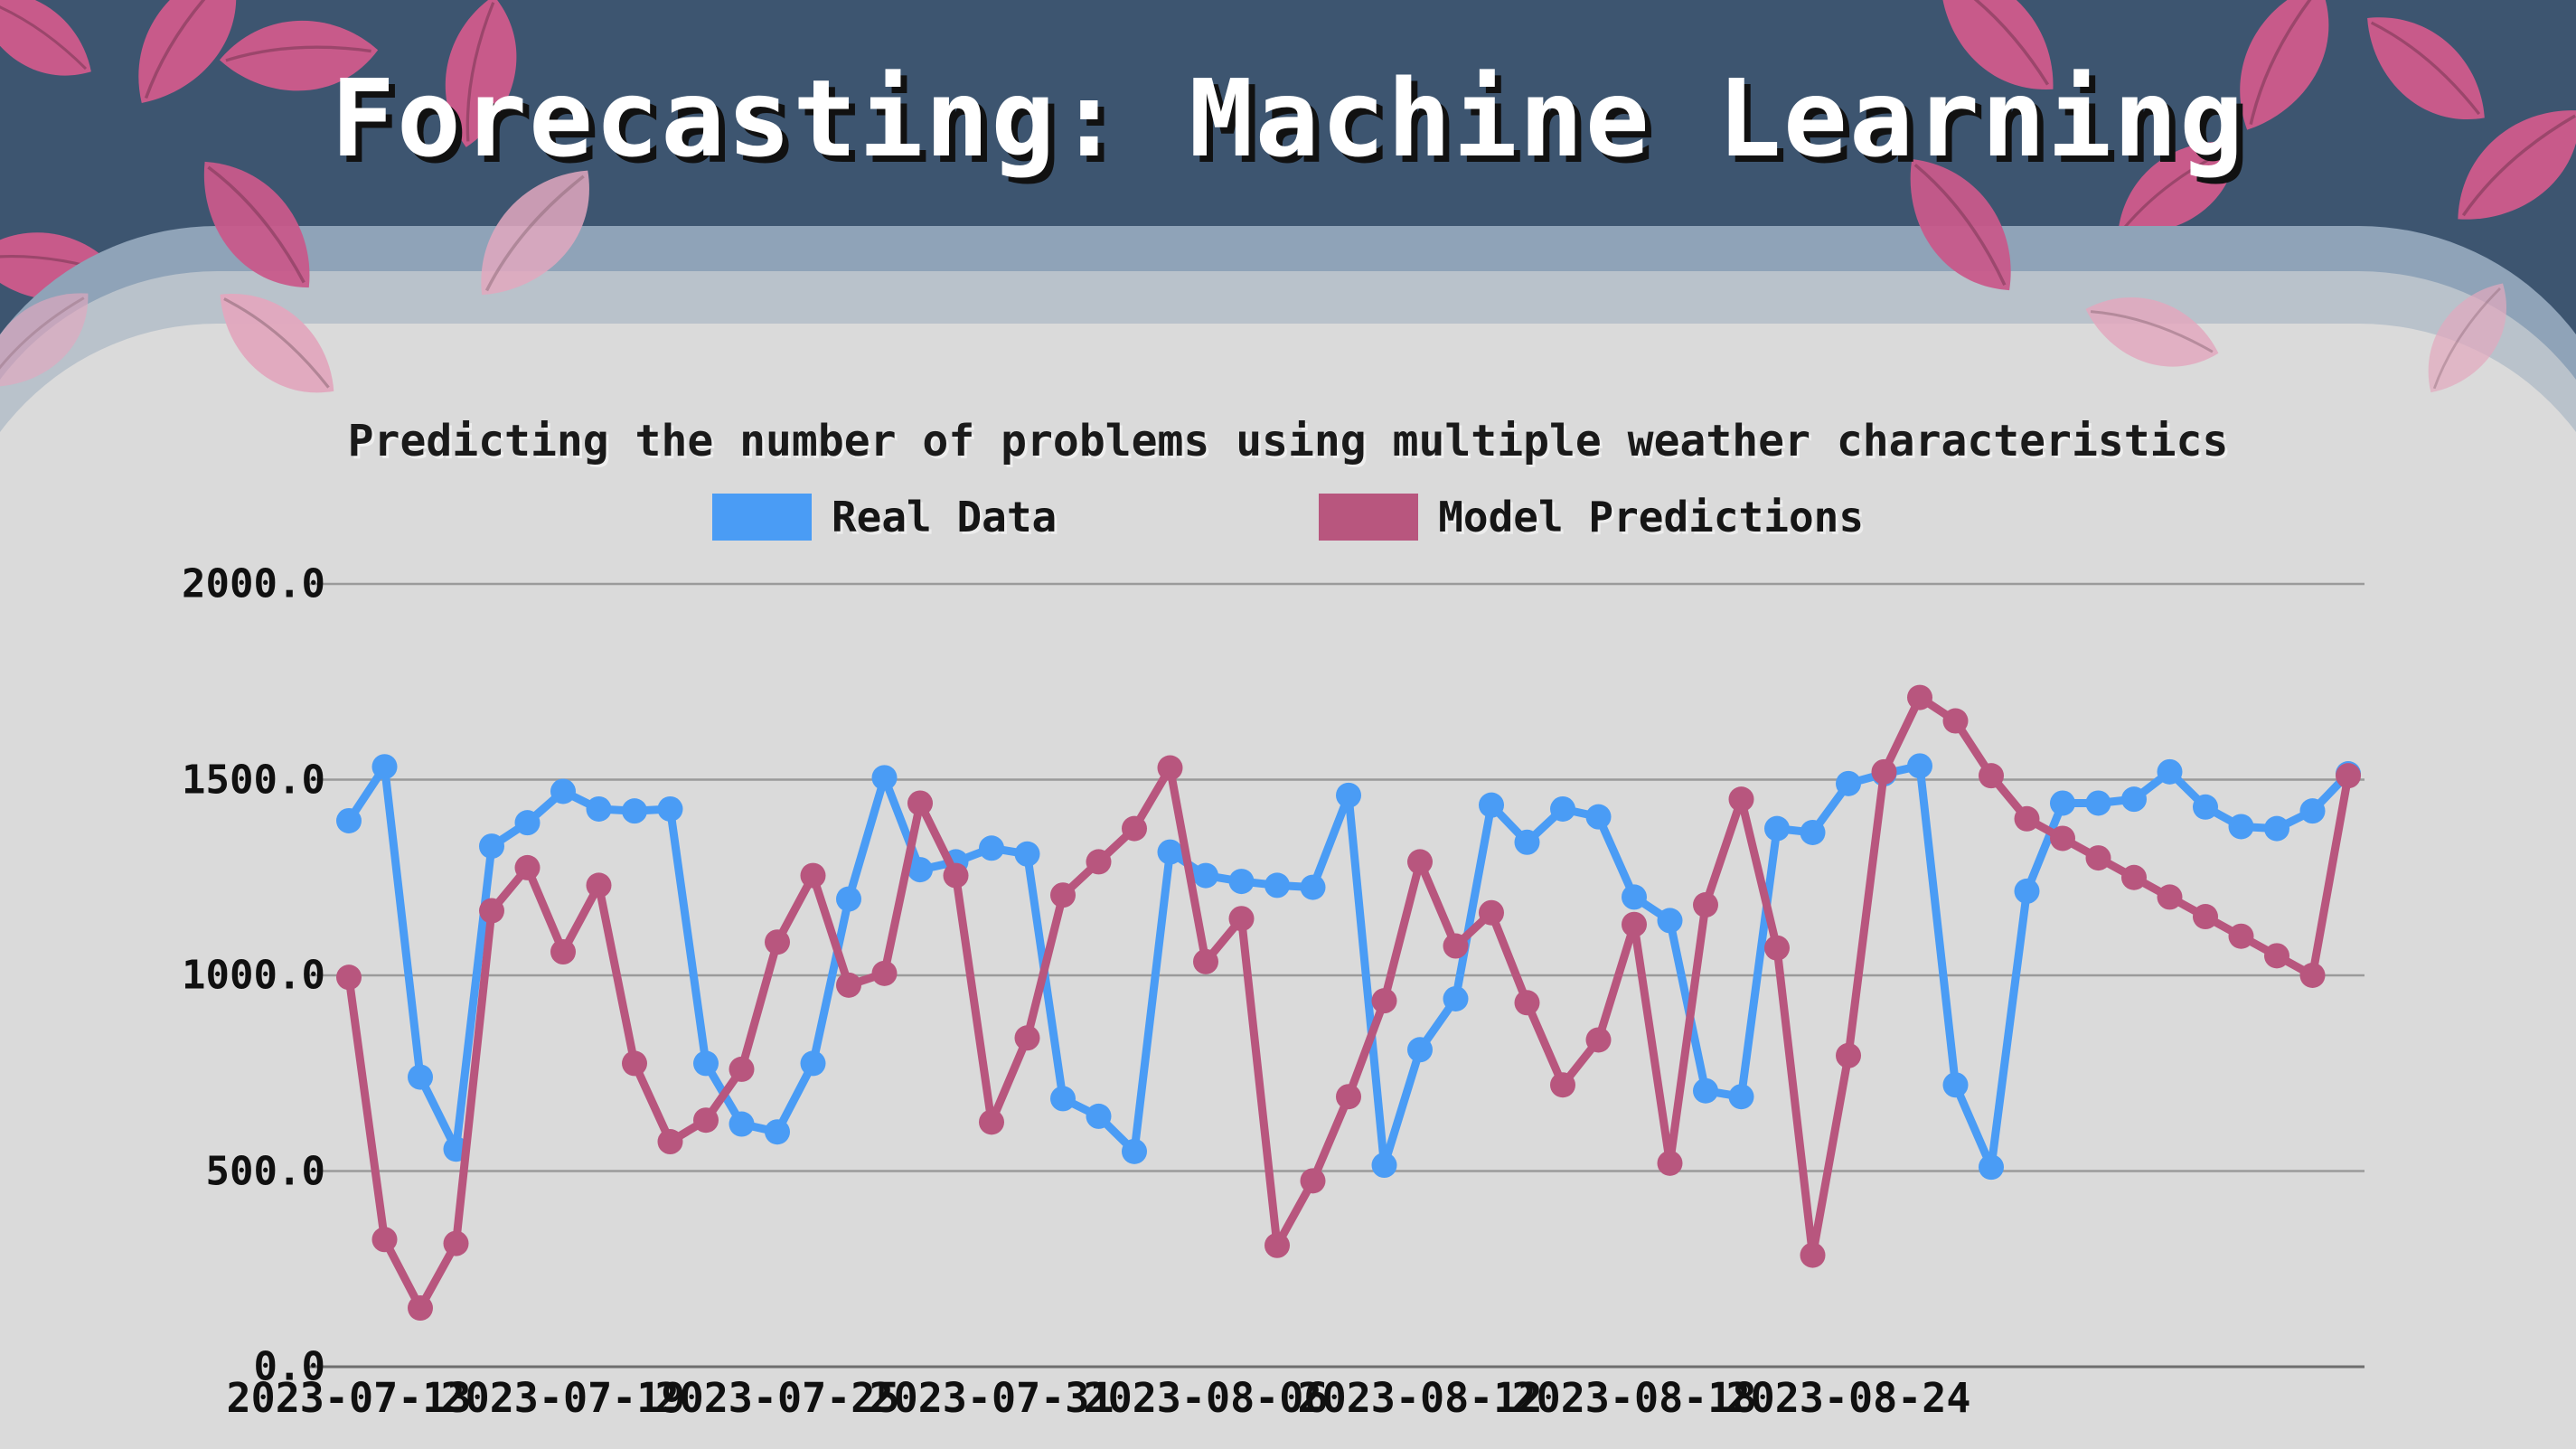 Image resolution: width=2576 pixels, height=1449 pixels. What do you see at coordinates (265, 1171) in the screenshot?
I see `y-axis-tick: 500.0` at bounding box center [265, 1171].